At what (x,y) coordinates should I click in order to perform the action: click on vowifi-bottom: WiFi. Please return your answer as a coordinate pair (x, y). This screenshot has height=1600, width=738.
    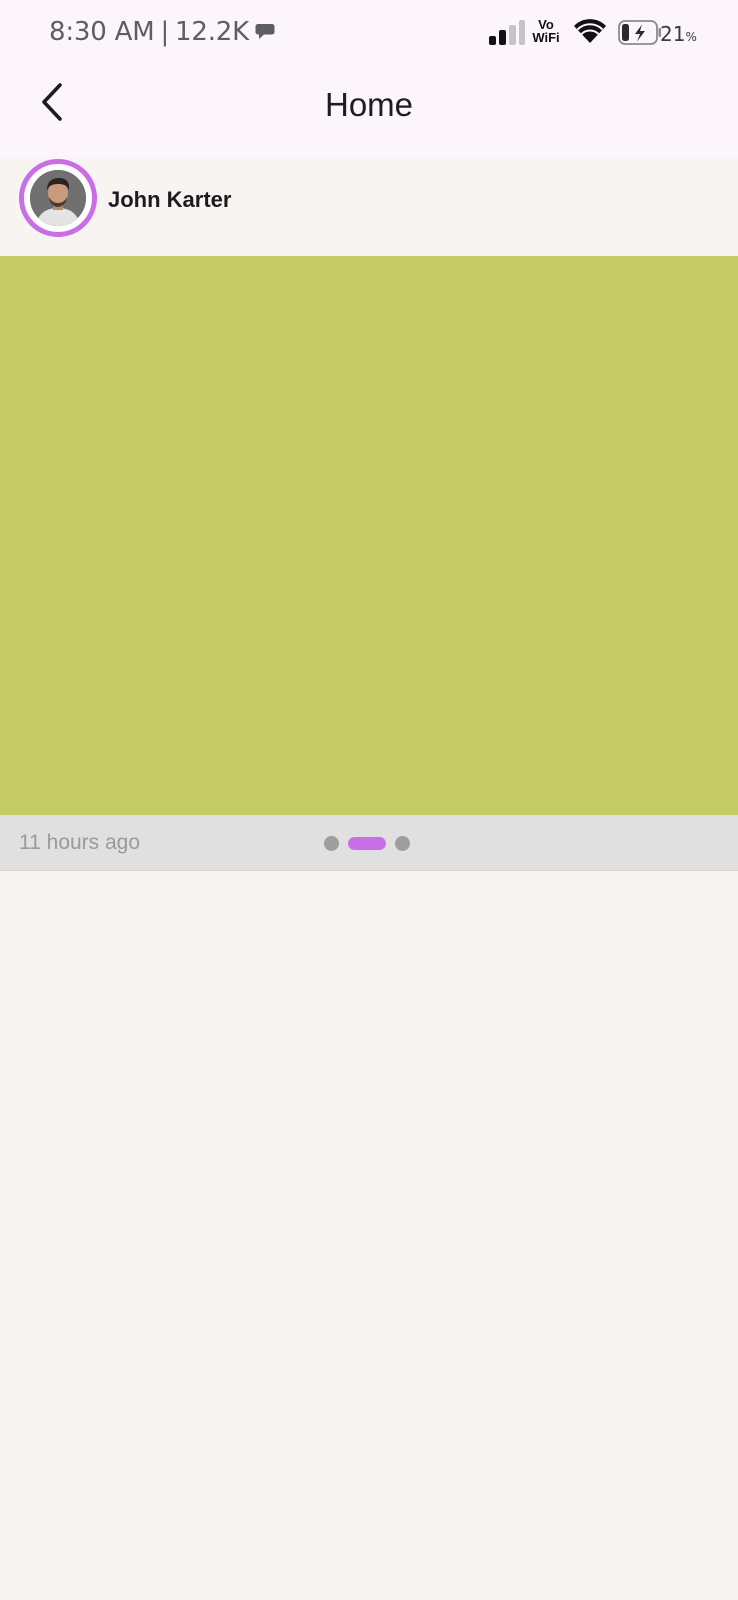
    Looking at the image, I should click on (546, 37).